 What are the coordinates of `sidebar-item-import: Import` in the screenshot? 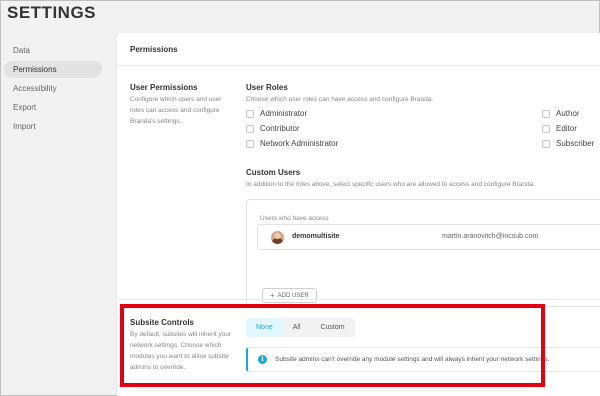 It's located at (53, 126).